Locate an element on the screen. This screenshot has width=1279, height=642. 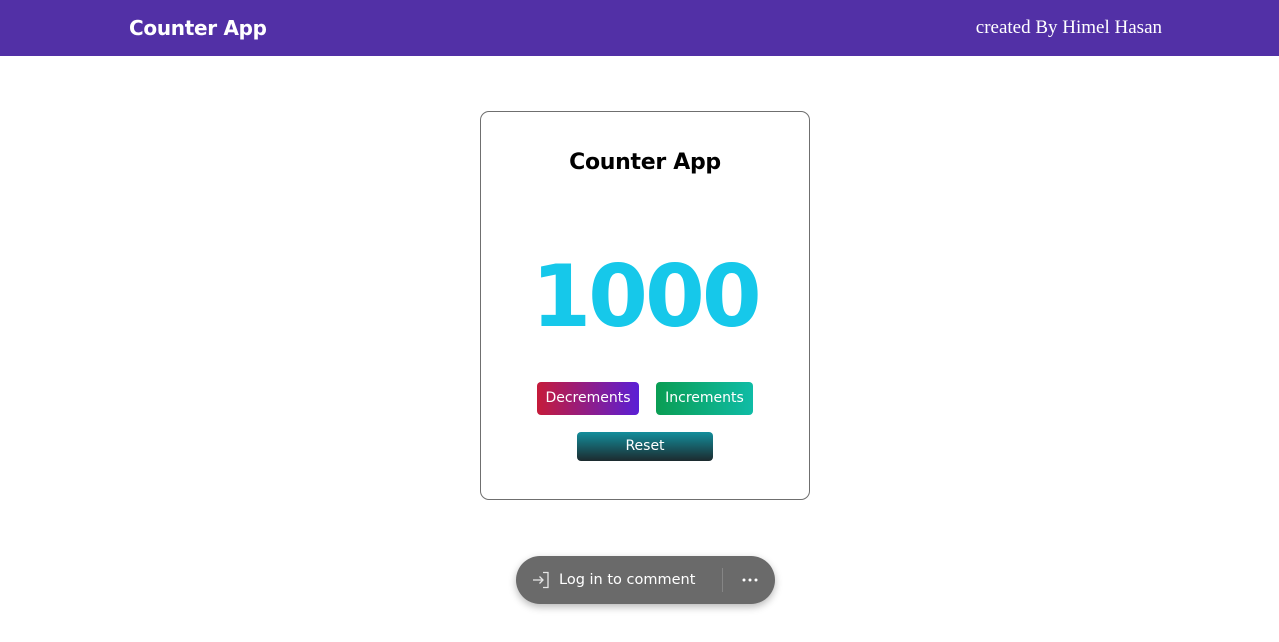
navbar: Counter App created By Himel Hasan is located at coordinates (639, 28).